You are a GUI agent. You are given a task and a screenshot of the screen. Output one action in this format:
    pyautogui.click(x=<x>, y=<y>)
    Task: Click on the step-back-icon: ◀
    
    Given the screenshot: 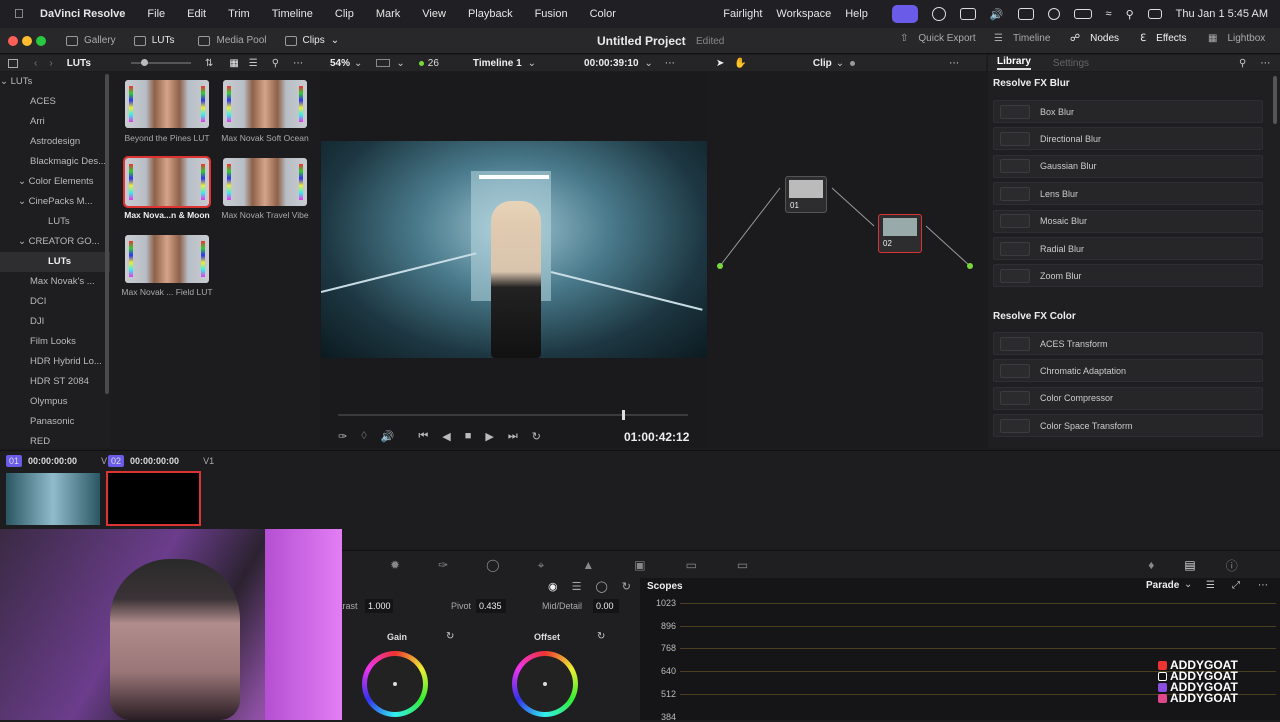 What is the action you would take?
    pyautogui.click(x=446, y=436)
    